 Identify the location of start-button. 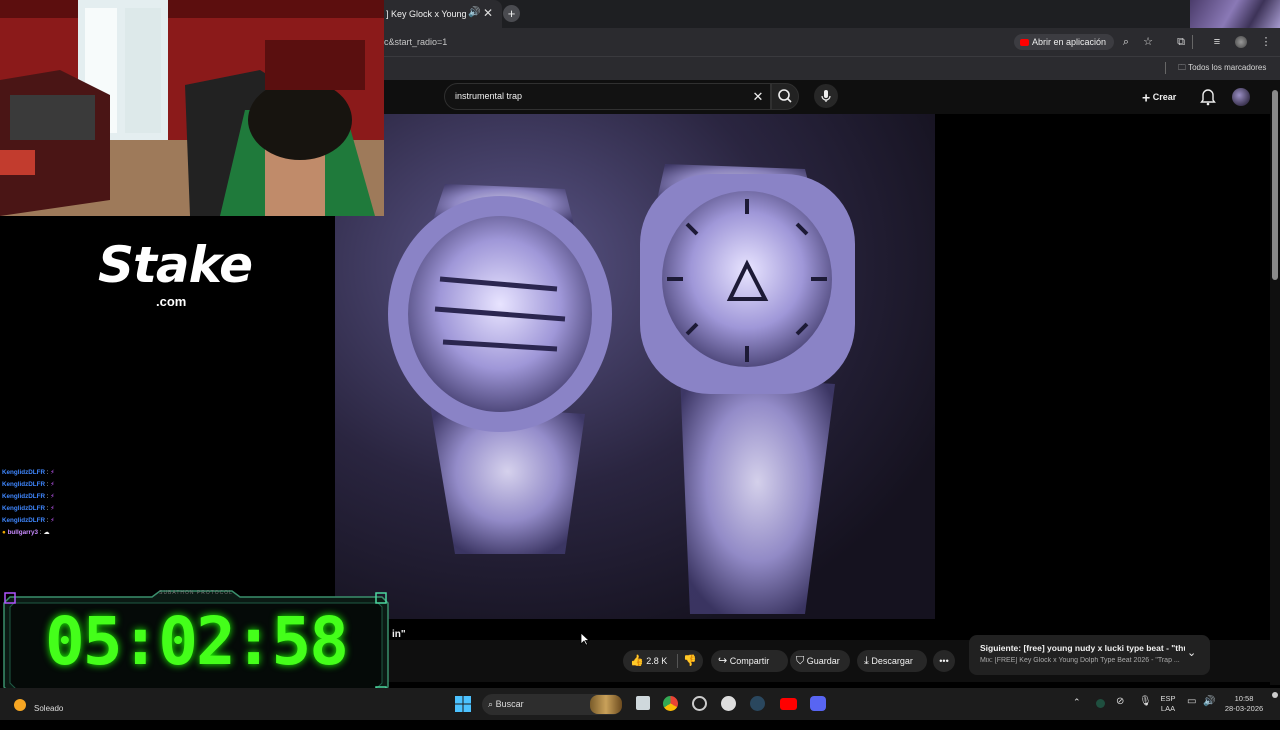
(463, 704).